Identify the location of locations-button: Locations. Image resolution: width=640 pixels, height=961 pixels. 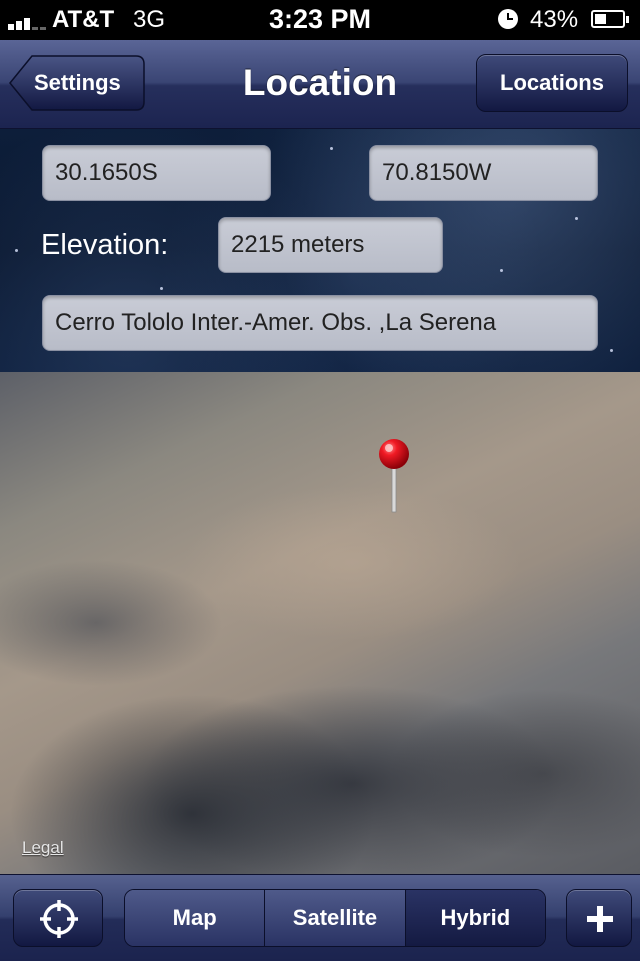
(552, 83).